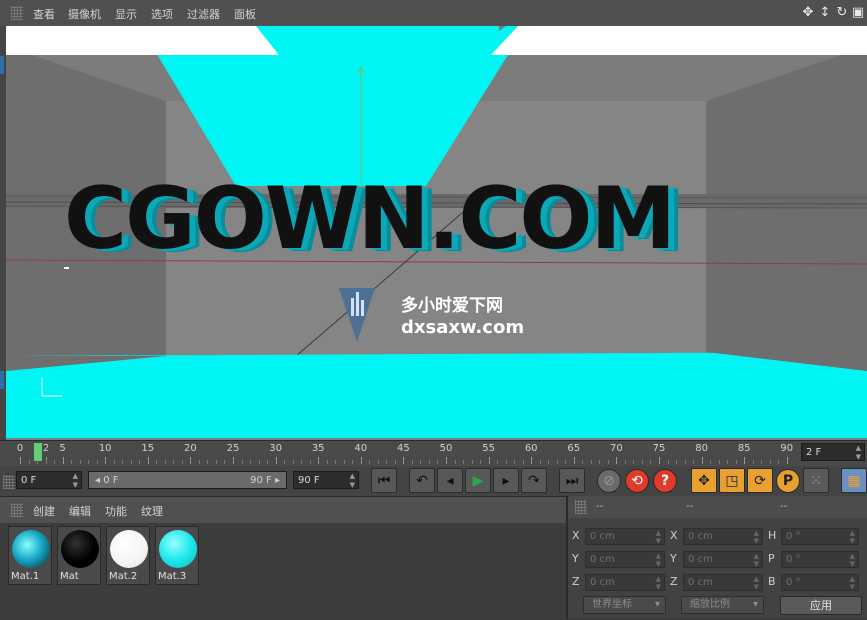  Describe the element at coordinates (760, 480) in the screenshot. I see `rotate-key-icon: ⟳` at that location.